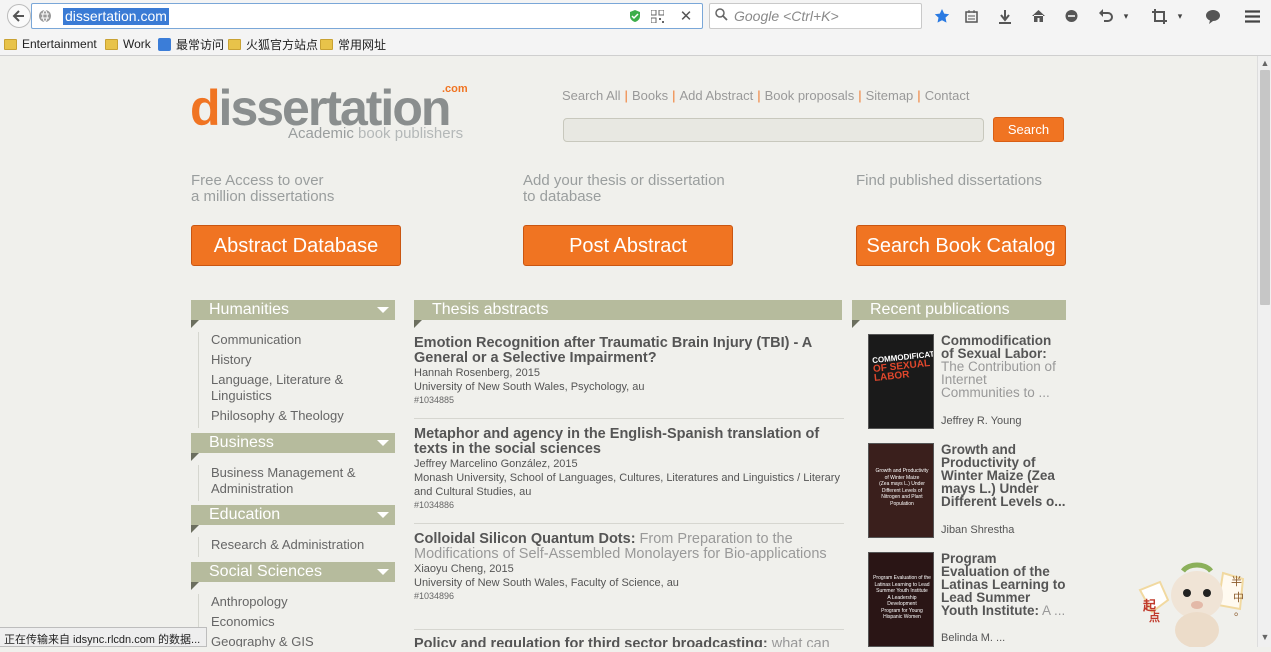 This screenshot has width=1271, height=652. Describe the element at coordinates (367, 16) in the screenshot. I see `url-bar: dissertation.com ✕` at that location.